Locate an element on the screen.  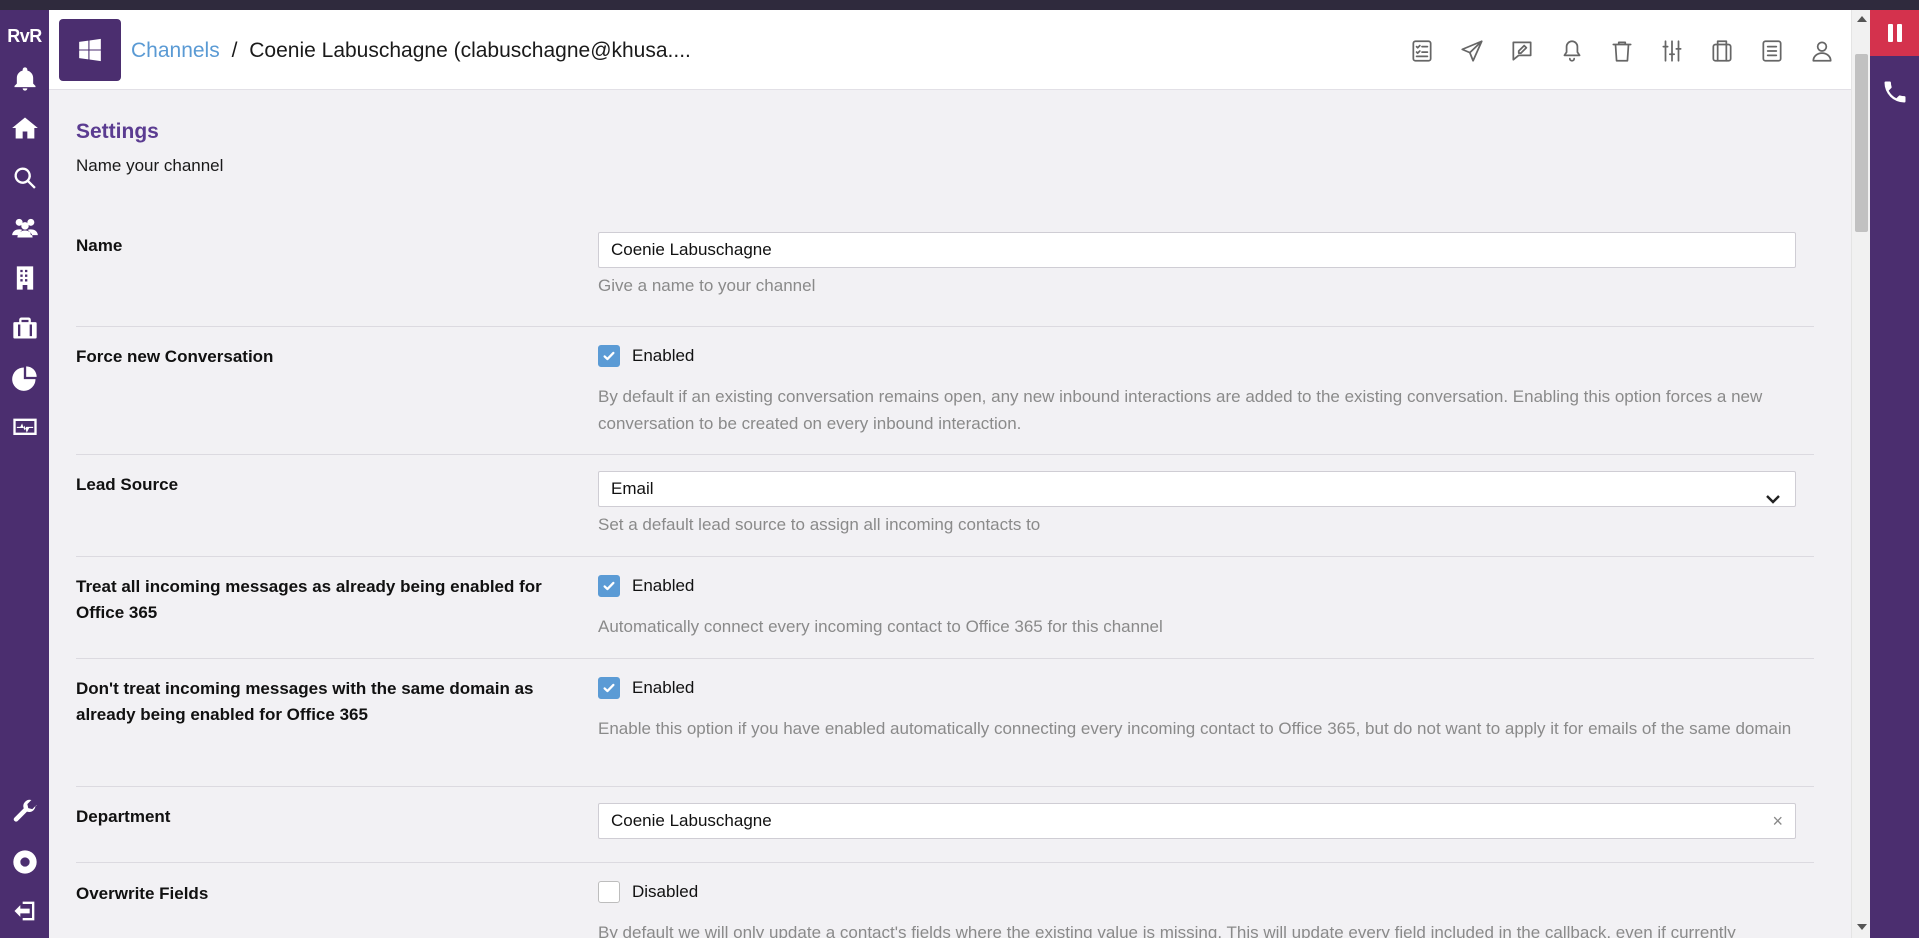
pause-button is located at coordinates (1894, 33).